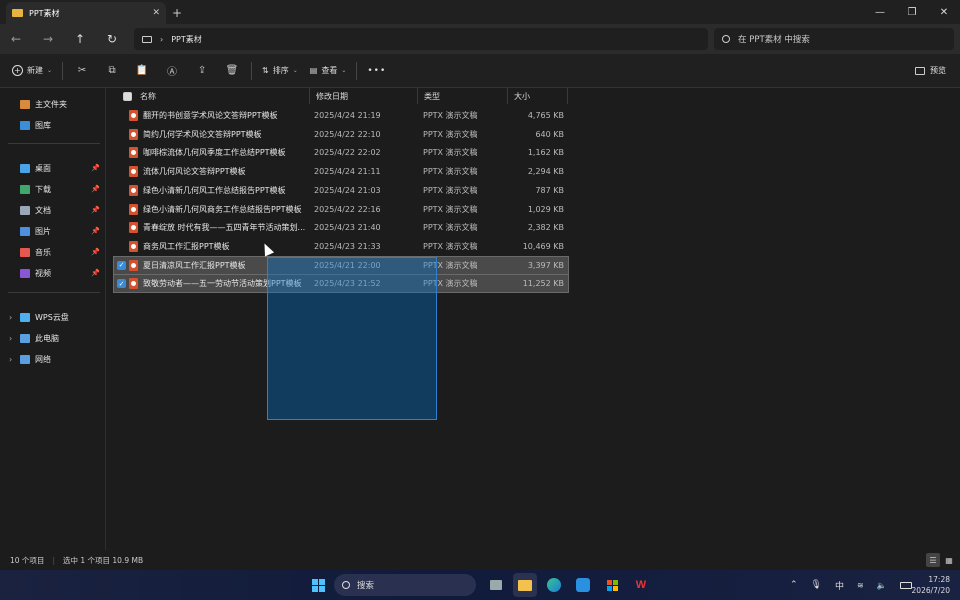 The image size is (960, 600). I want to click on file-name: 商务风工作汇报PPT模板, so click(186, 246).